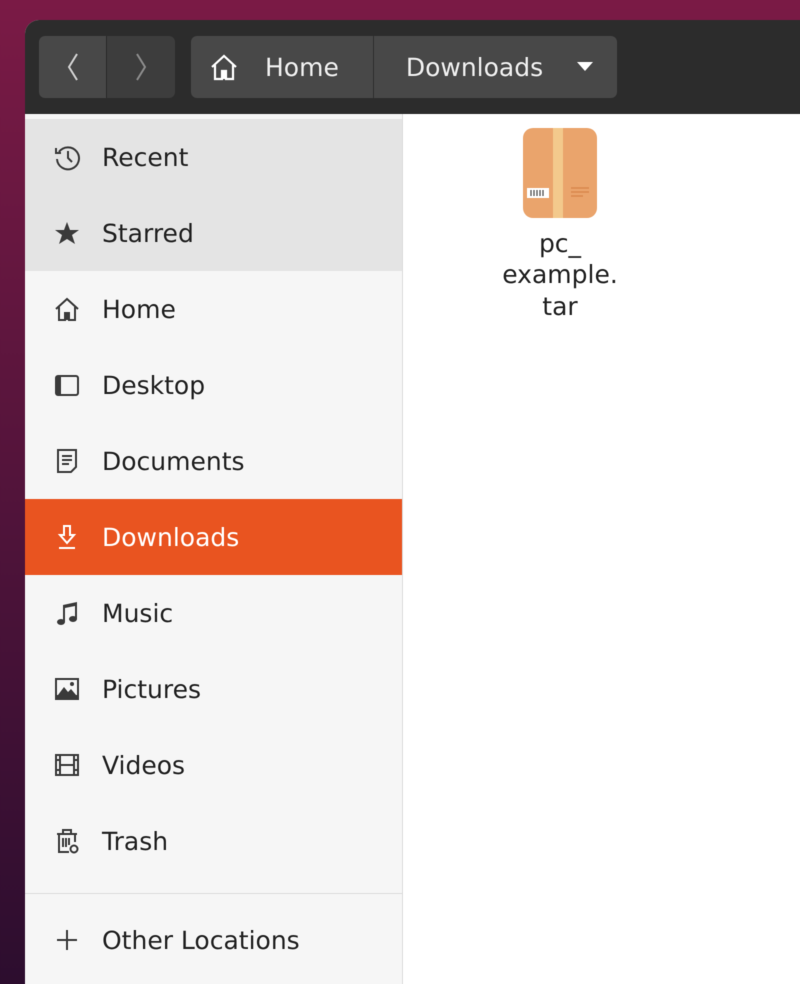 The width and height of the screenshot is (800, 984). Describe the element at coordinates (213, 385) in the screenshot. I see `sidebar-item: Desktop` at that location.